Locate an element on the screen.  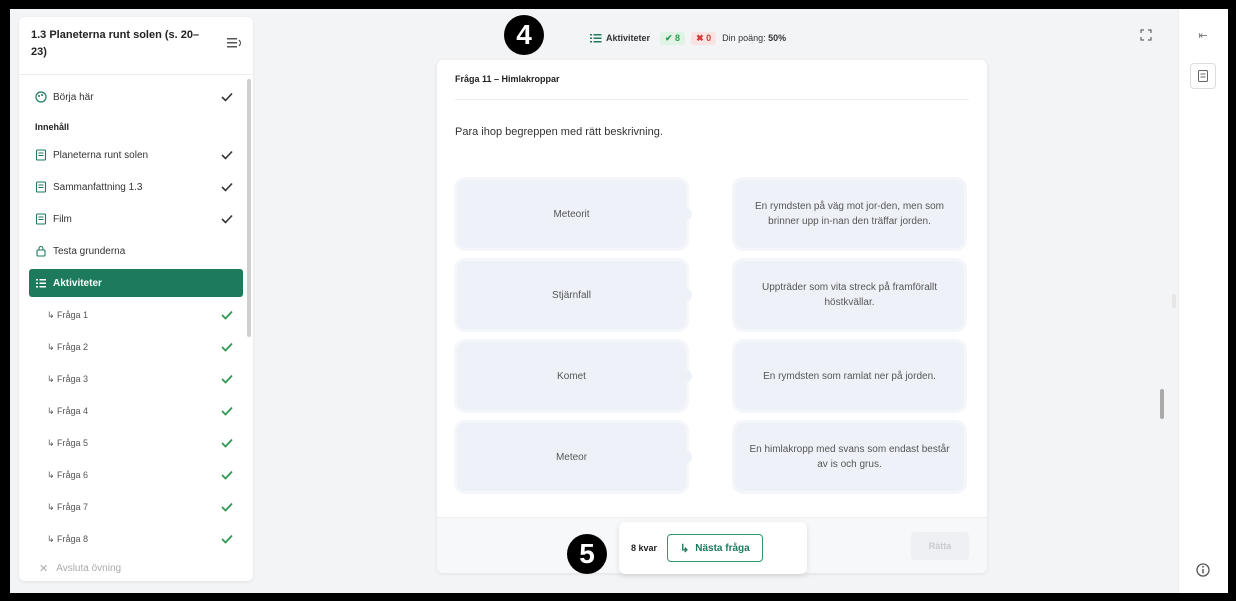
sidebar-item-label: Börja här is located at coordinates (73, 97).